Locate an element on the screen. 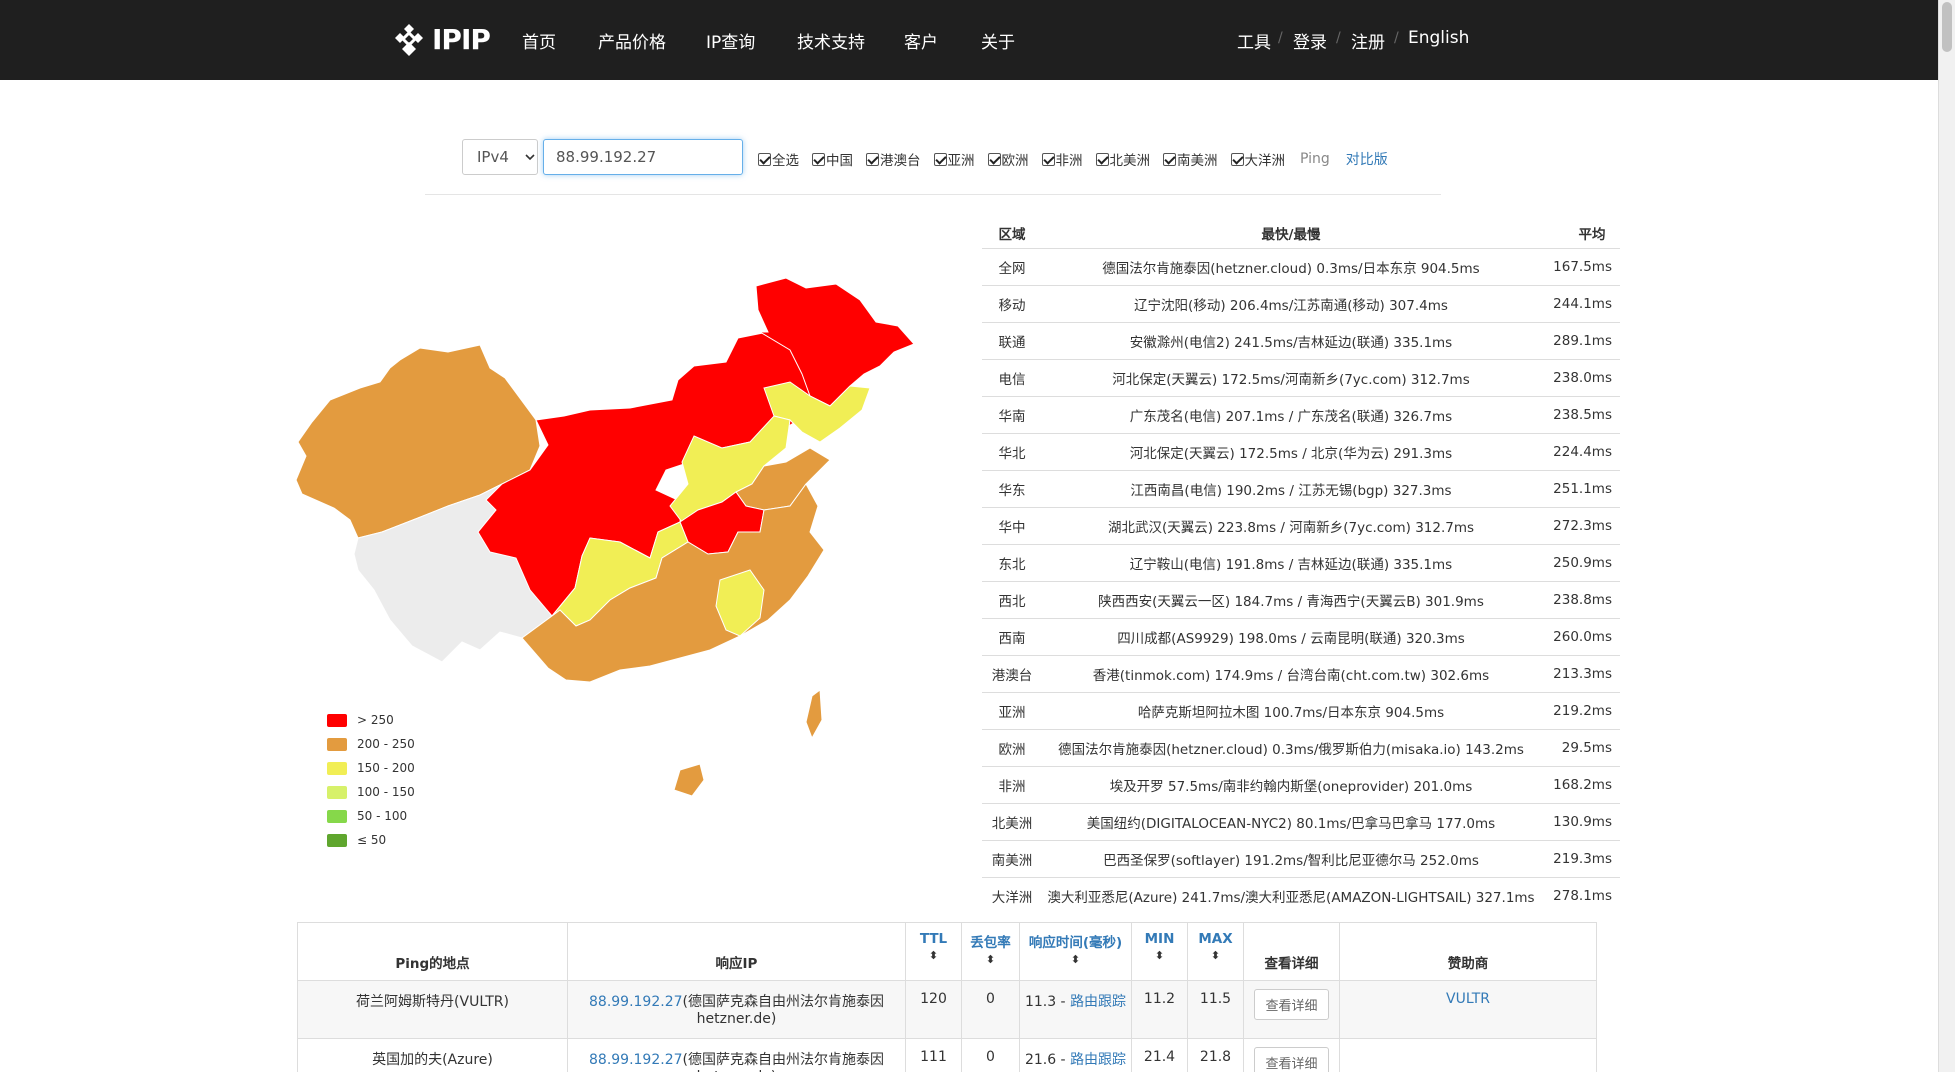  checkbox-south-america: 南美洲 is located at coordinates (1190, 159).